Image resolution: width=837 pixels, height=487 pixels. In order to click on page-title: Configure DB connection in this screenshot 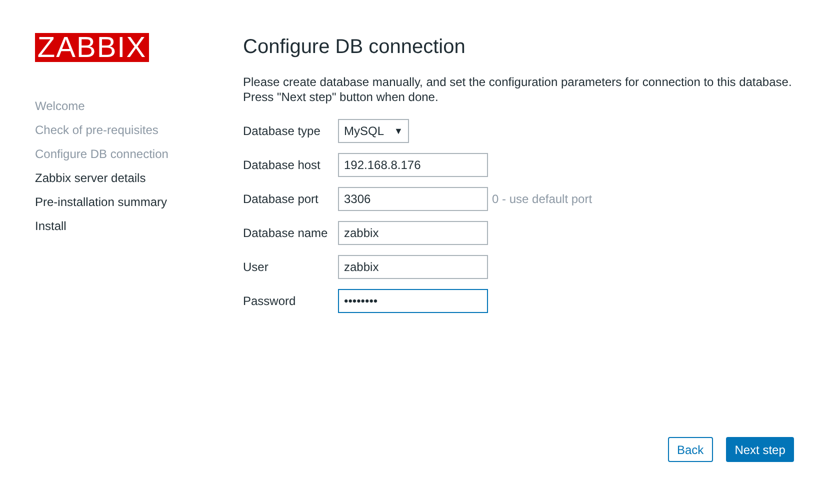, I will do `click(354, 47)`.